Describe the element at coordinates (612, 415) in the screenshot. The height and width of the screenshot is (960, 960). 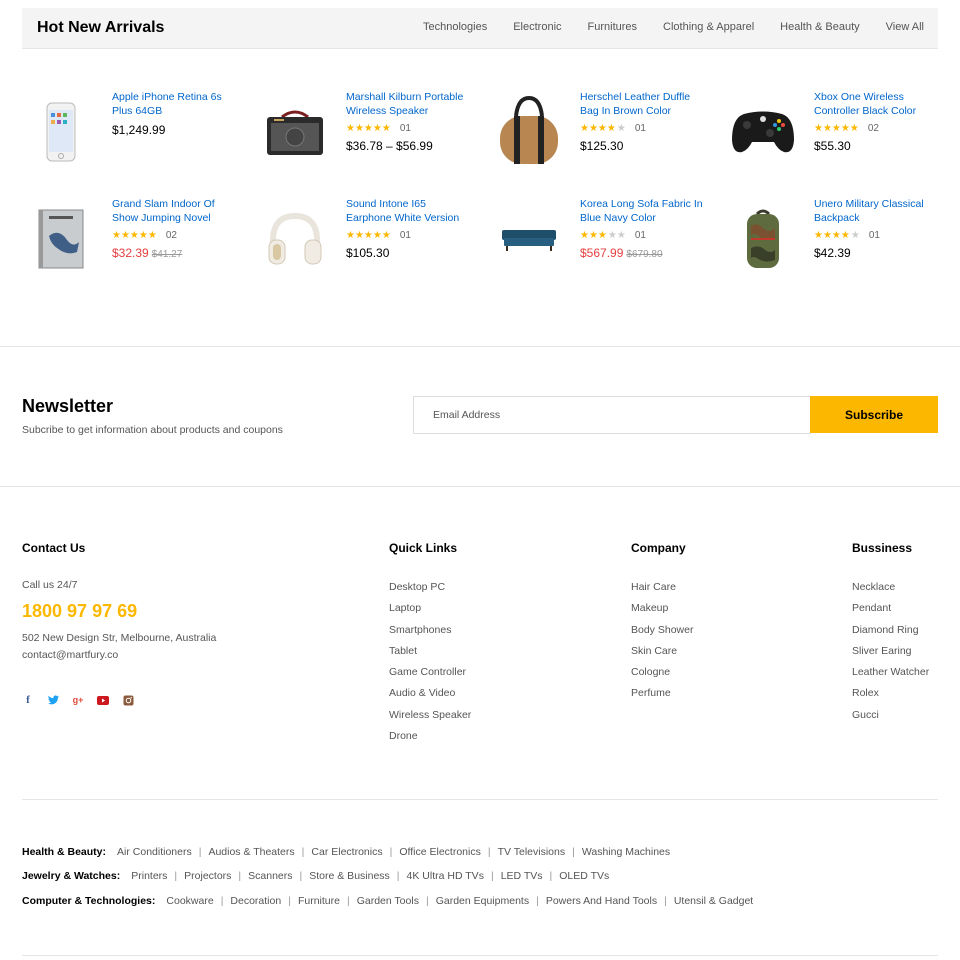
I see `email-input` at that location.